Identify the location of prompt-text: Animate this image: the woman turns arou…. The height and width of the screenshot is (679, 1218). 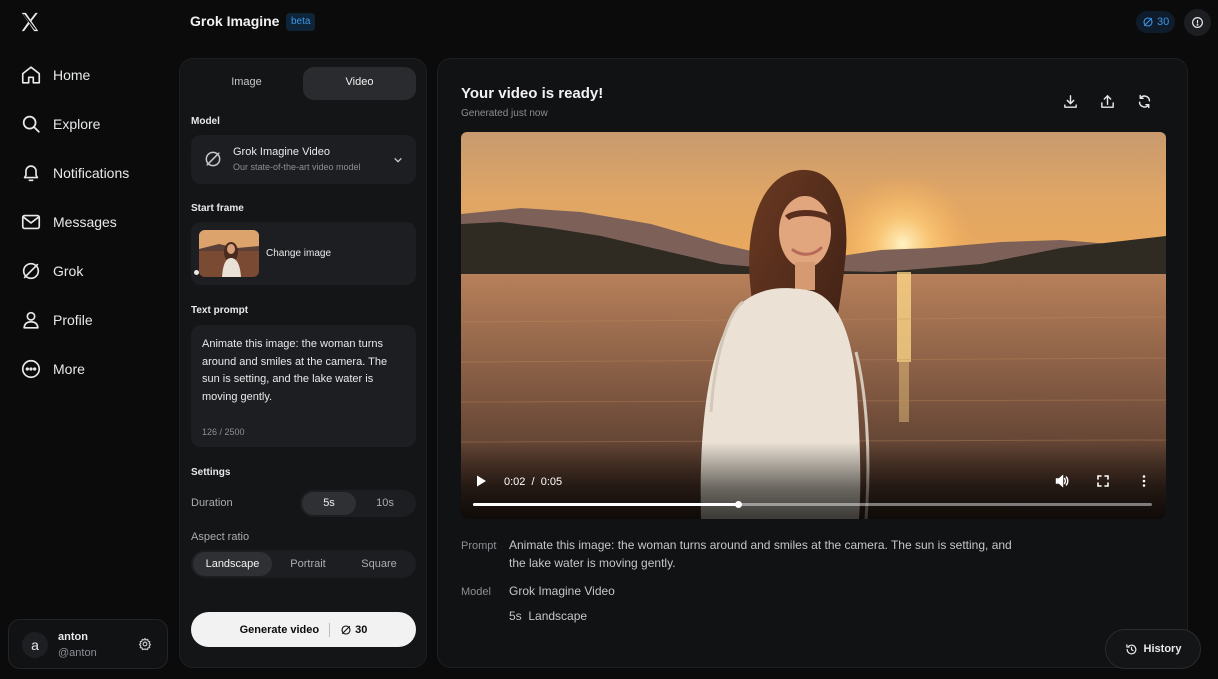
(304, 371).